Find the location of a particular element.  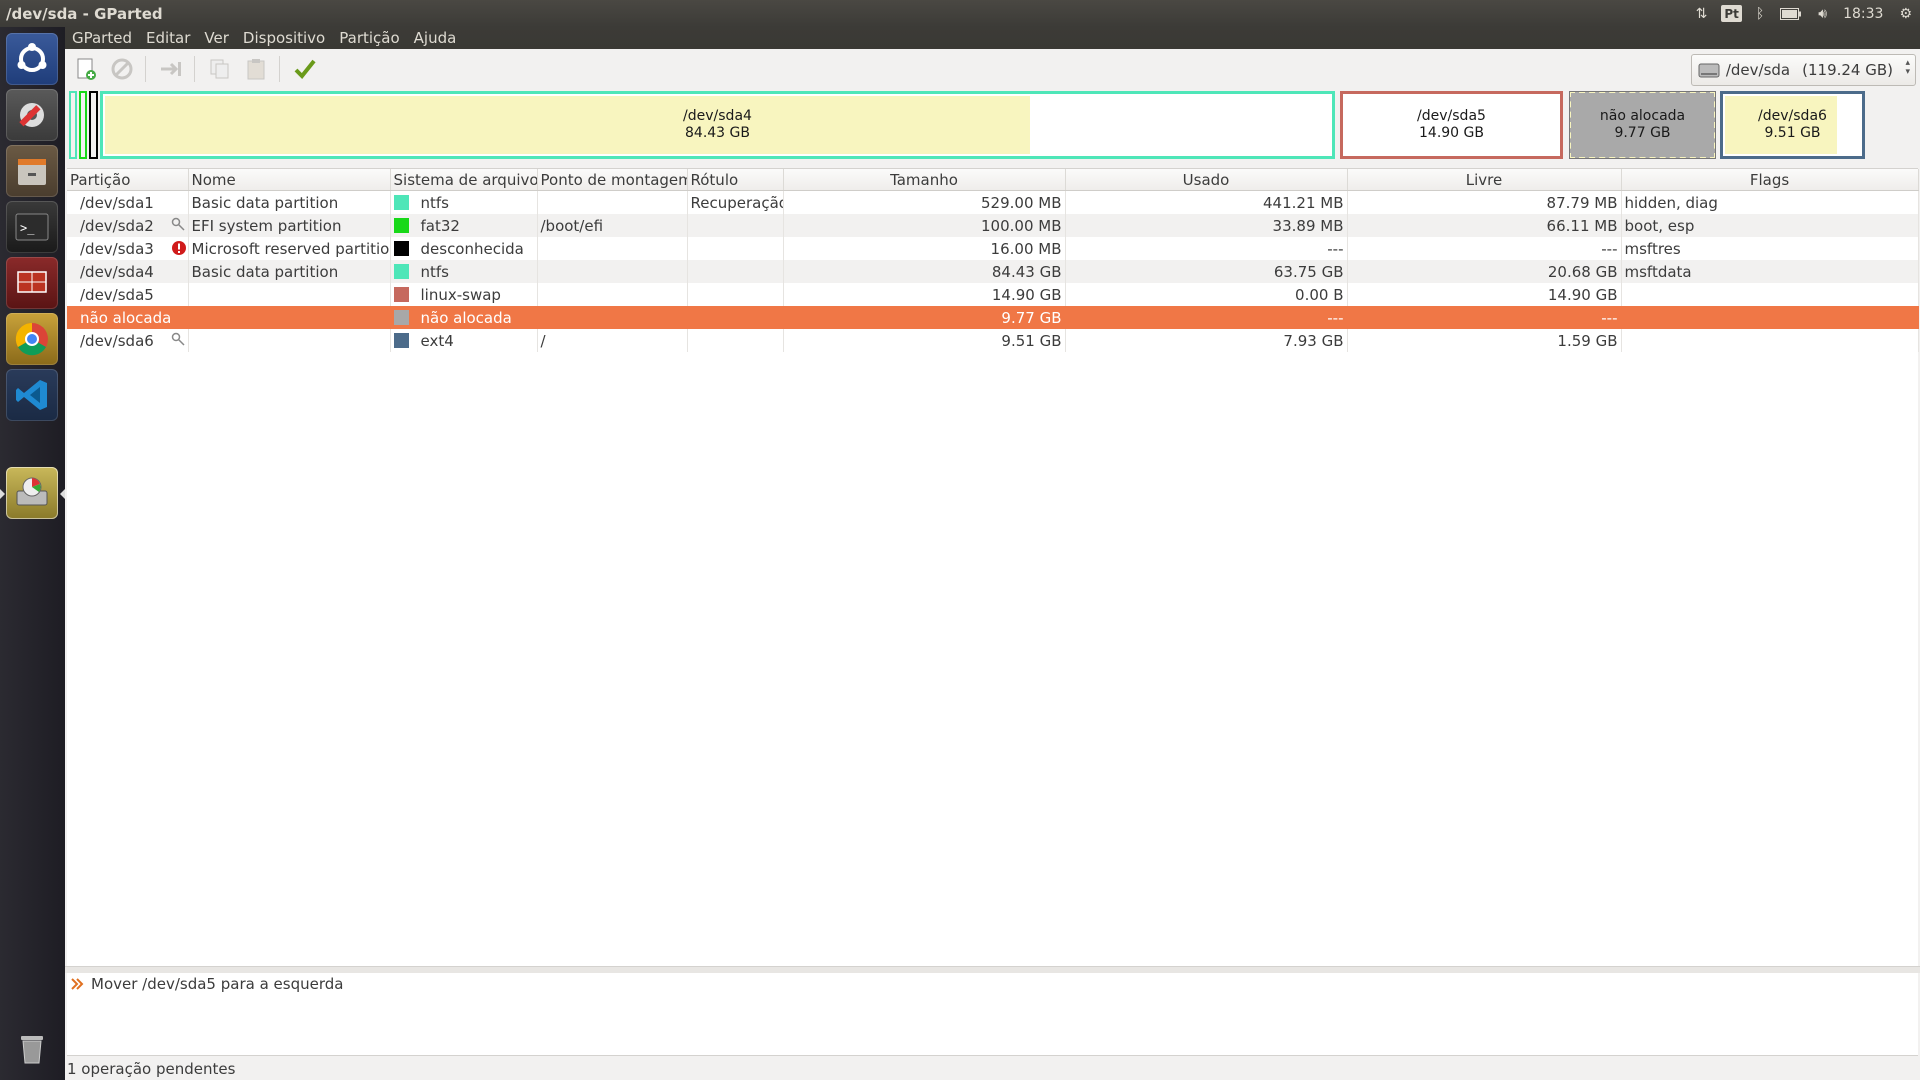

device-selector: /dev/sda (119.24 GB) ▴ ▾ is located at coordinates (1803, 70).